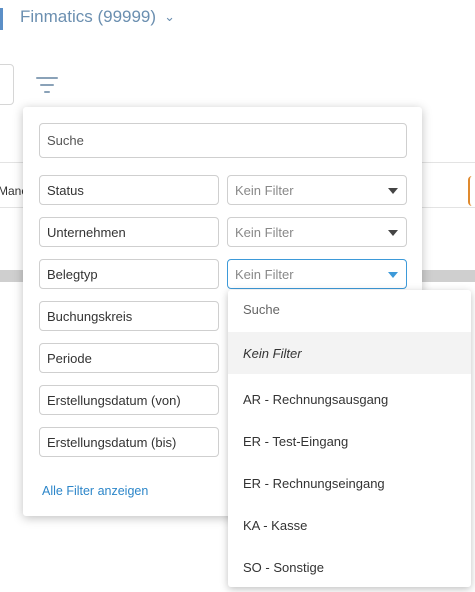  What do you see at coordinates (317, 274) in the screenshot?
I see `belegtyp-filter-select: Kein Filter` at bounding box center [317, 274].